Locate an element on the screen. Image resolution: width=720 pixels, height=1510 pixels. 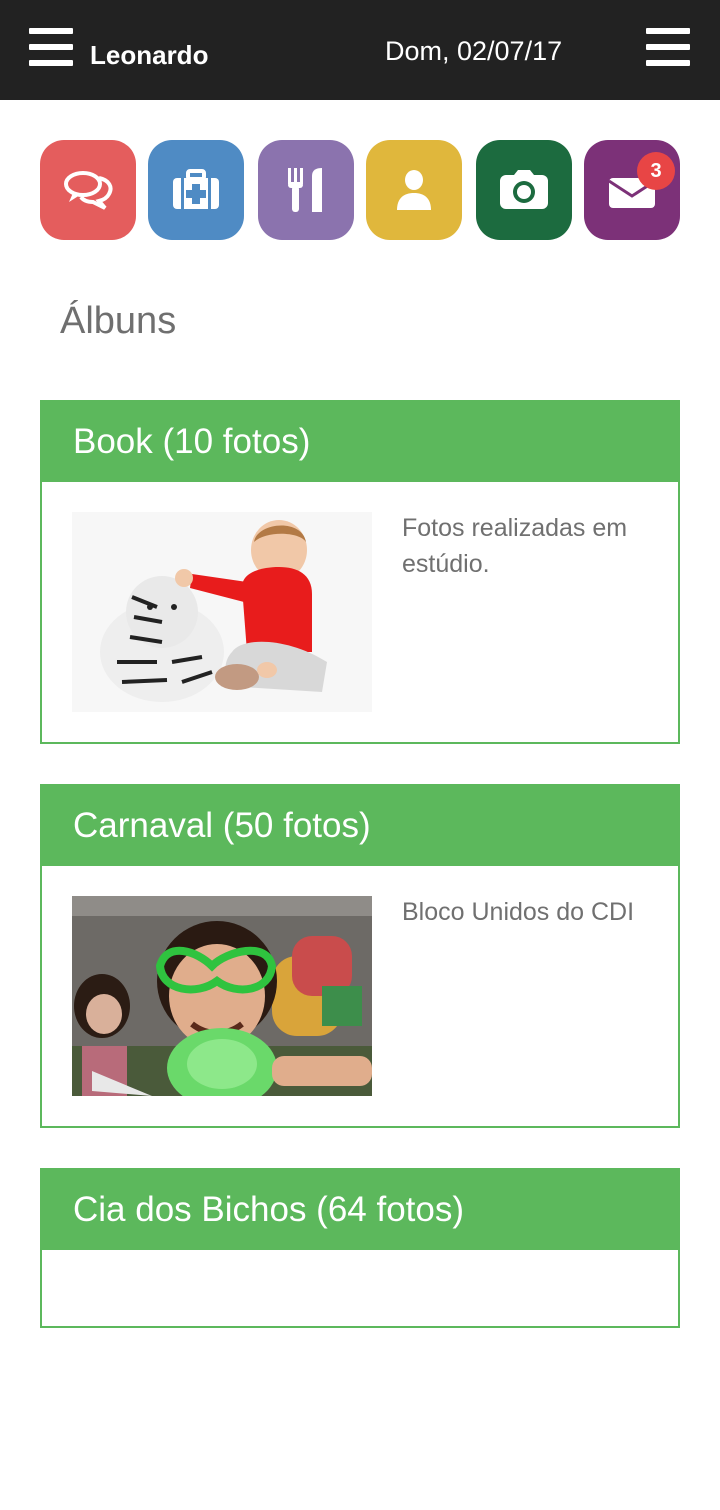
album-description: Bloco Unidos do CDI is located at coordinates (518, 912).